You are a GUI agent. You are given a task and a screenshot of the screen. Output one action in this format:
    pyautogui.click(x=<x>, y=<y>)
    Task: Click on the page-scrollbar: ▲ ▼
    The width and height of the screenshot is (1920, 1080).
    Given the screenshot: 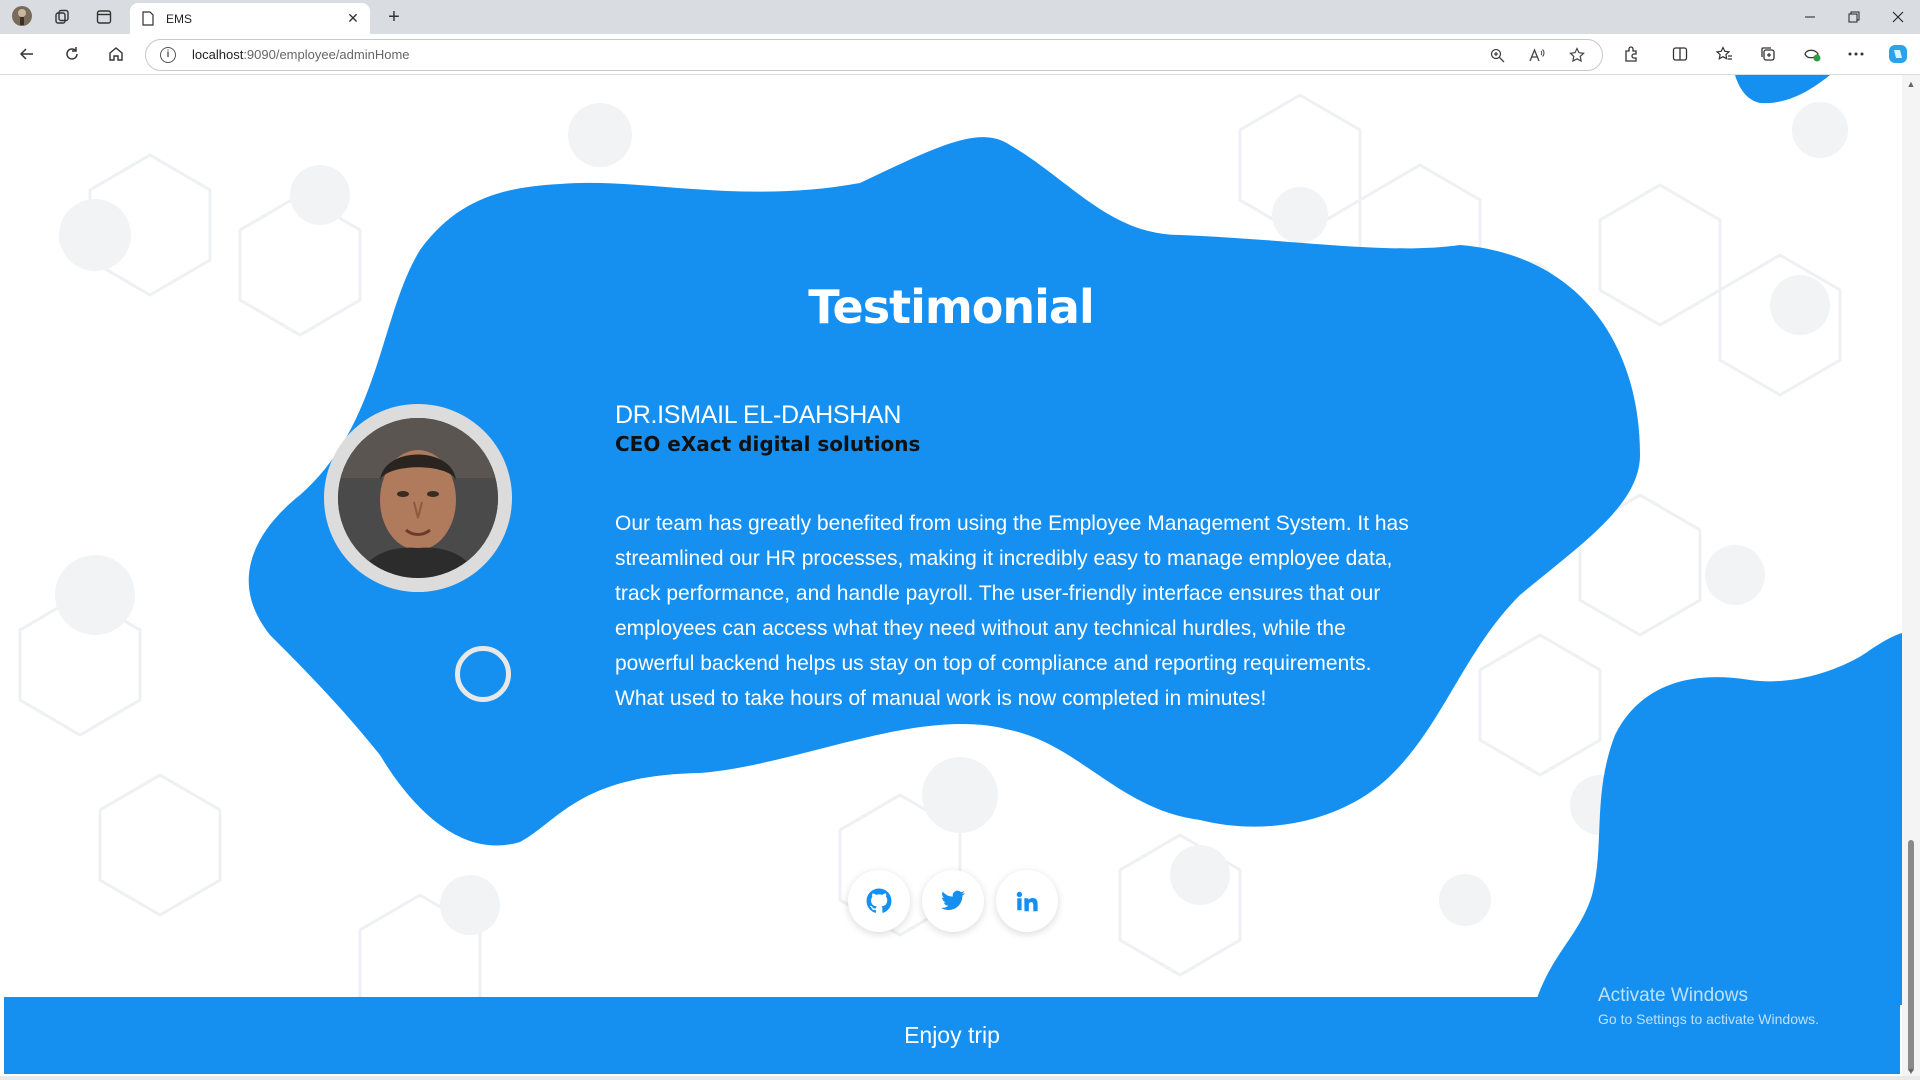 What is the action you would take?
    pyautogui.click(x=1911, y=577)
    